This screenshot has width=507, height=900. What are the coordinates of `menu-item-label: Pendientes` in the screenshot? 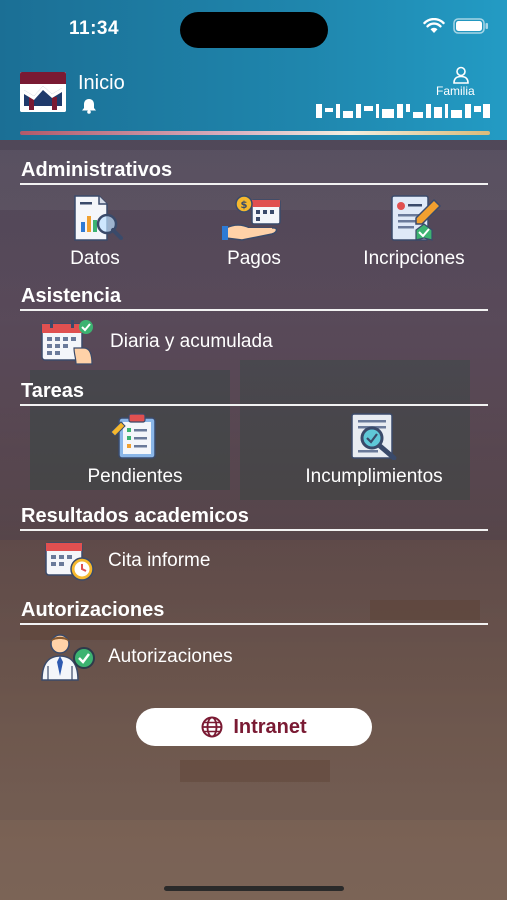 It's located at (135, 476).